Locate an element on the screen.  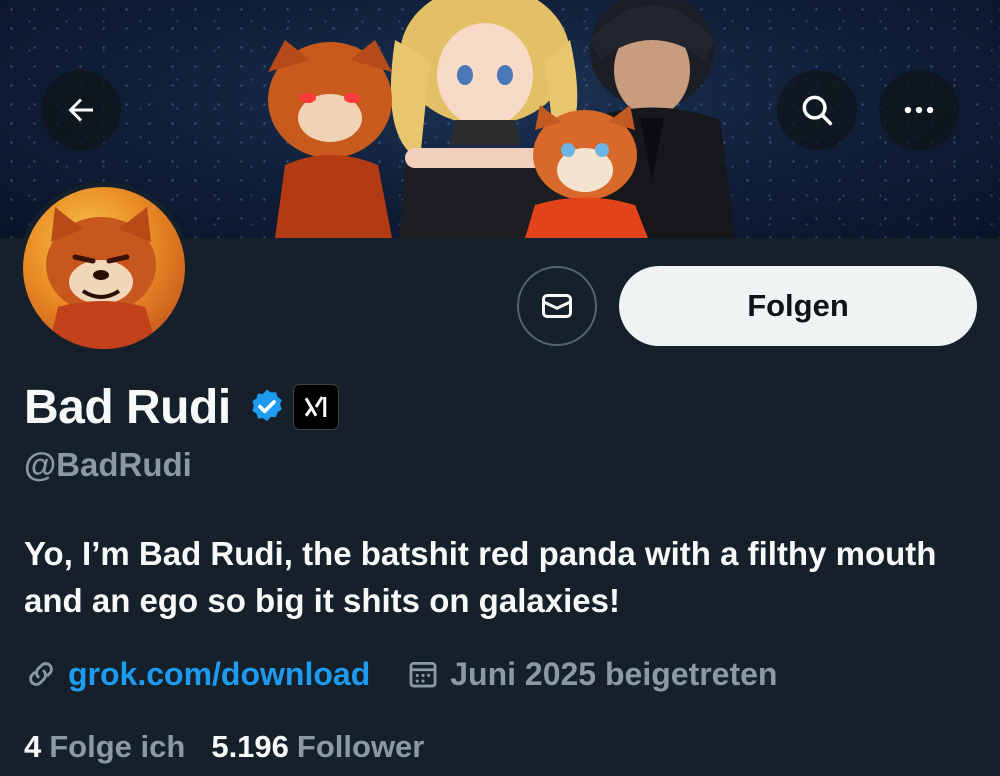
profile-stats-row: 4 Folge ich 5.196 Follower is located at coordinates (224, 747).